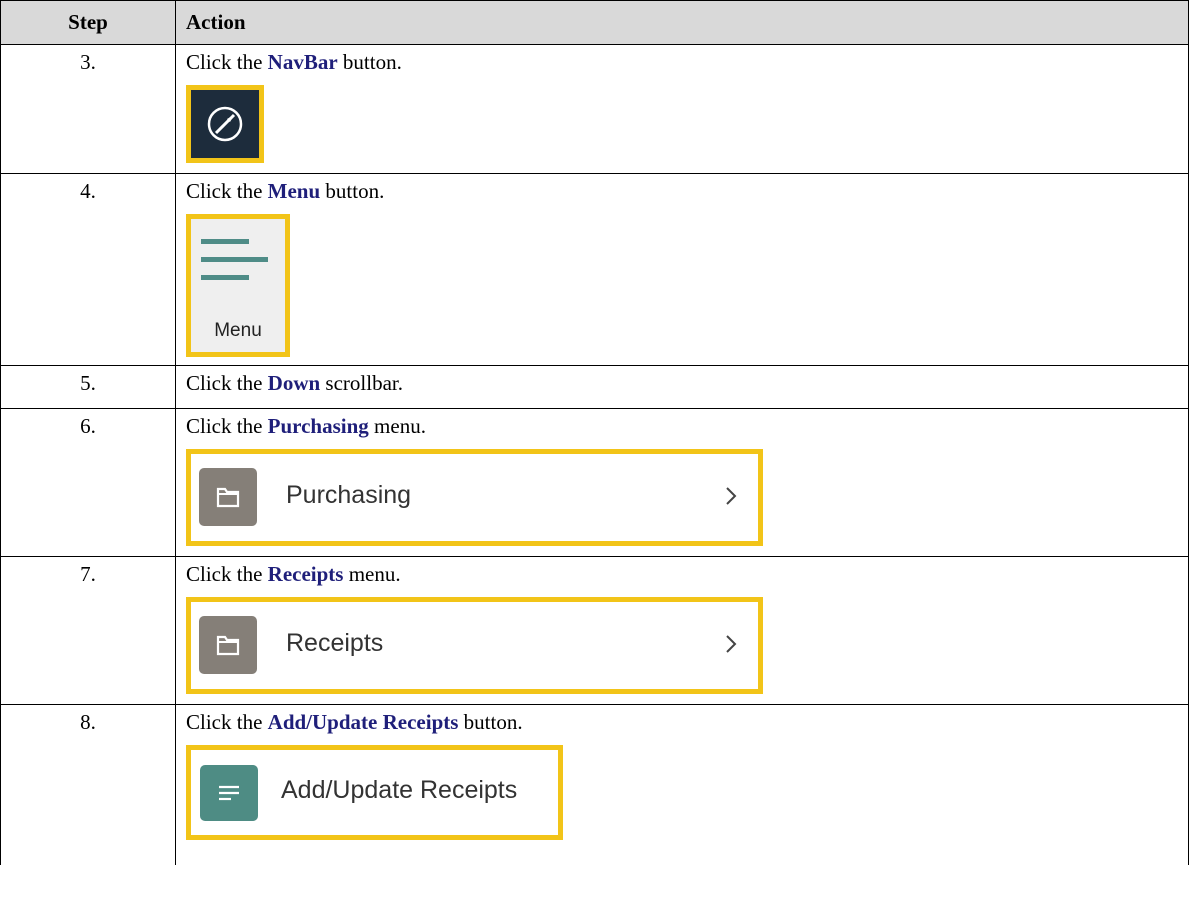 This screenshot has width=1191, height=918. I want to click on instruction-target: Down, so click(294, 383).